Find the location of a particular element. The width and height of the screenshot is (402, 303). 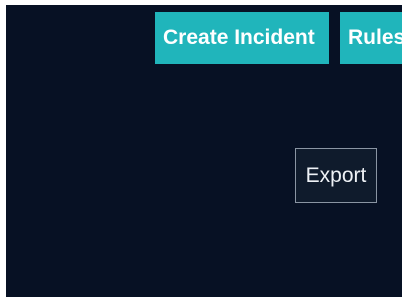

create-incident-button: Create Incident is located at coordinates (242, 38).